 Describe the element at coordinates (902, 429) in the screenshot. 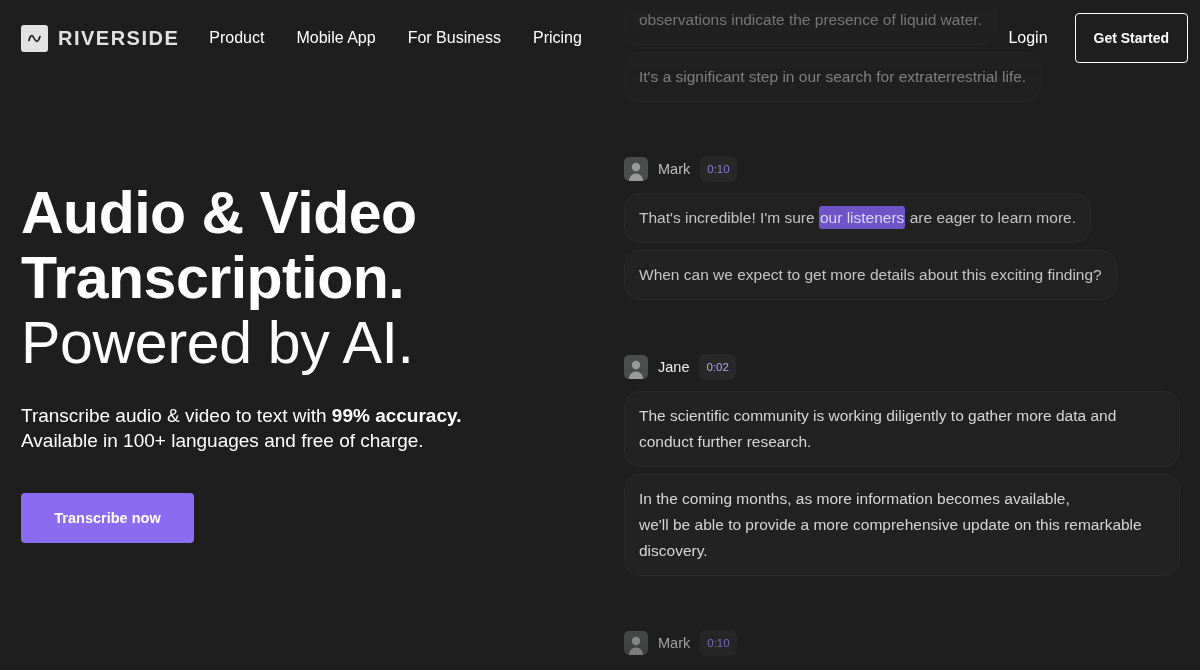

I see `message-bubble: The scientific community is working diligently to gather more data and conduct further research.` at that location.